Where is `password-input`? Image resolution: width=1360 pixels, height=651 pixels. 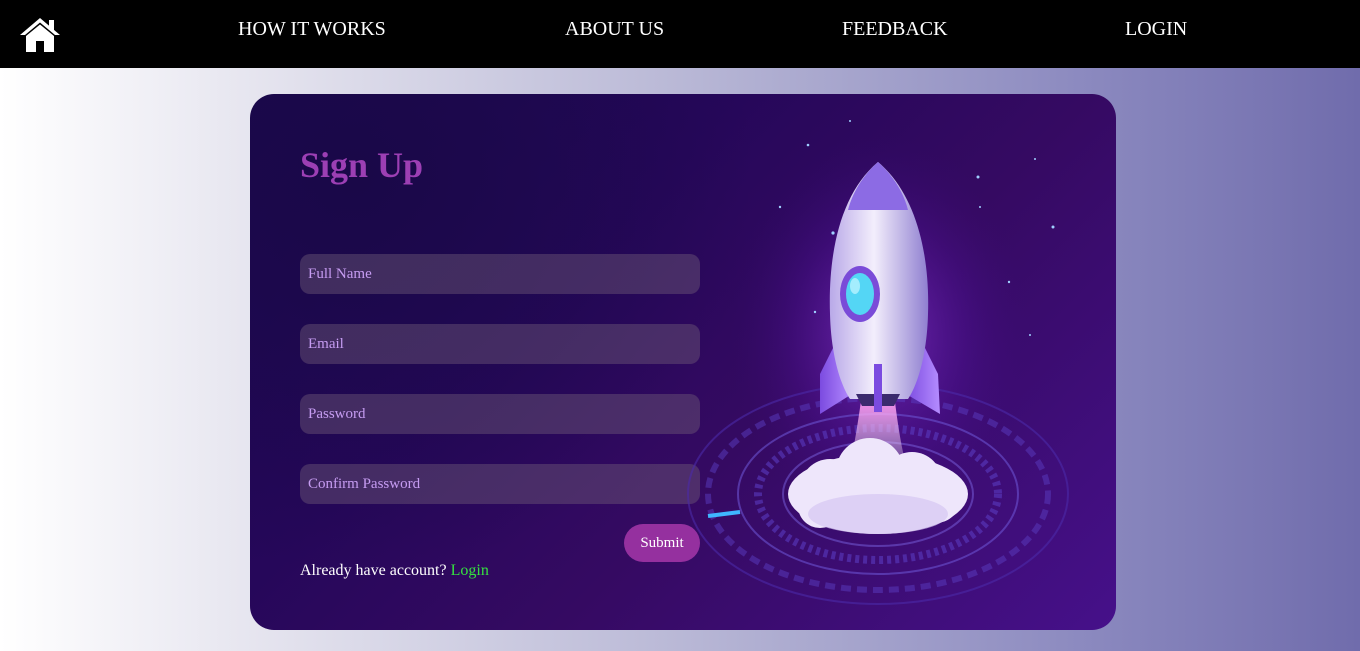
password-input is located at coordinates (500, 414).